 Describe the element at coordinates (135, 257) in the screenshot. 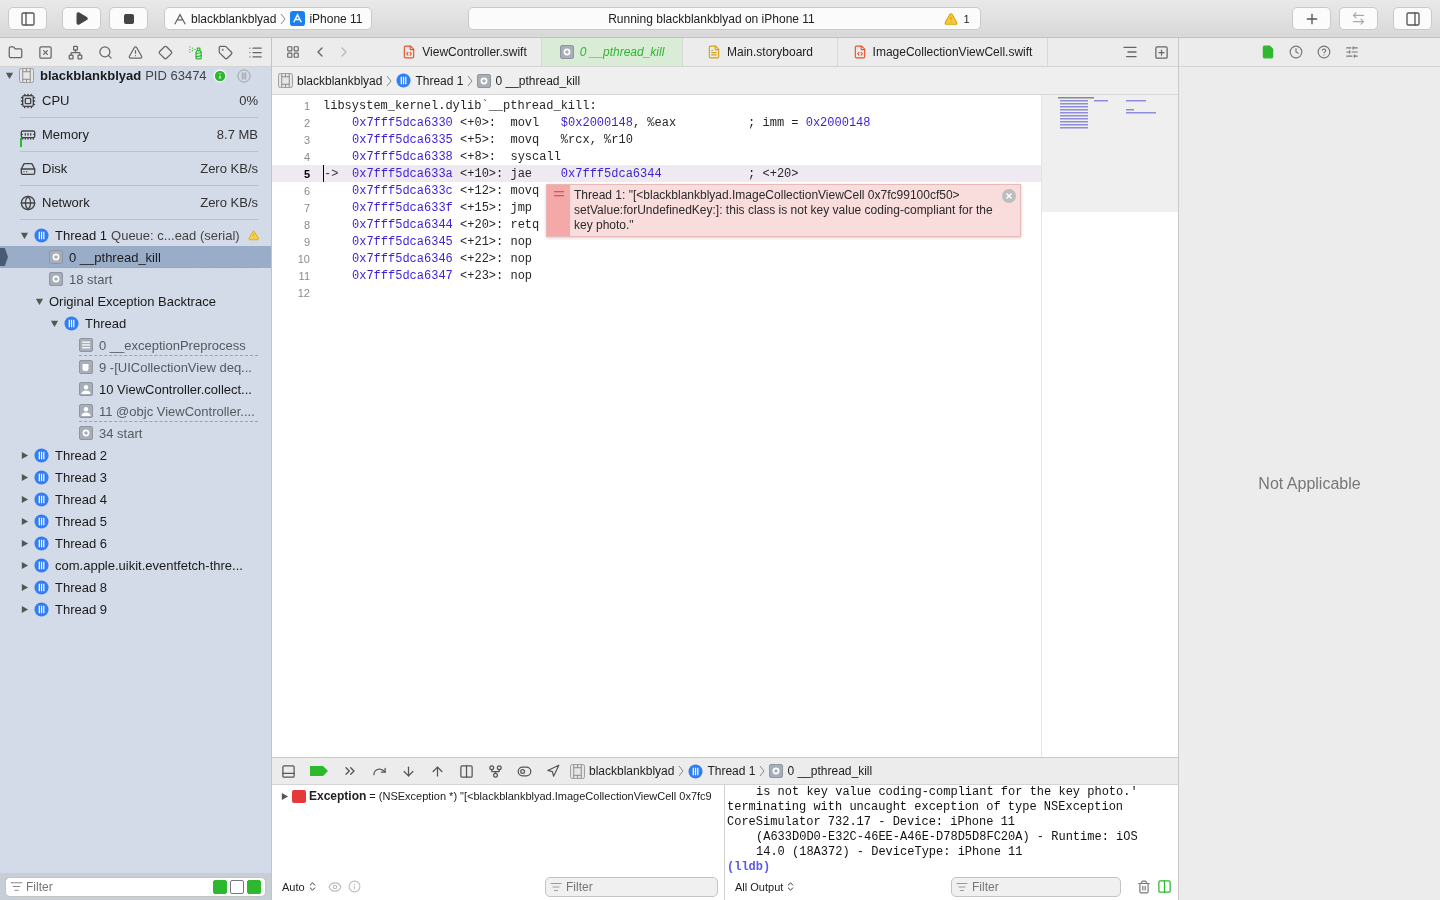

I see `stack-frame-row: 0 __pthread_kill` at that location.